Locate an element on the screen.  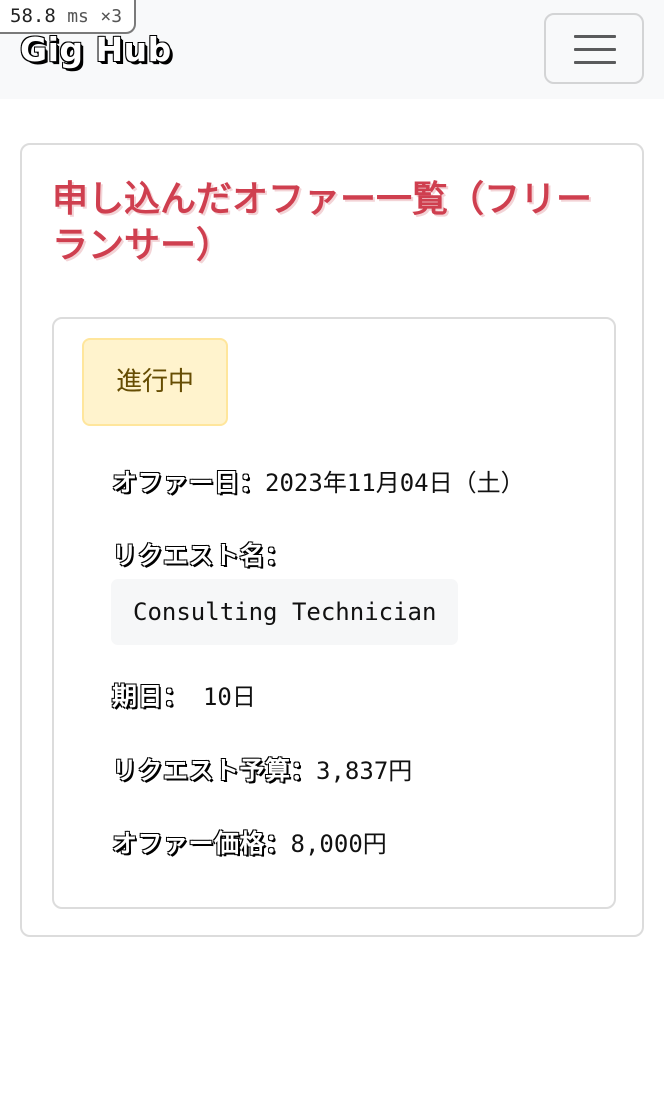
offer-price-row: オファー価格：8,000円 is located at coordinates (249, 844).